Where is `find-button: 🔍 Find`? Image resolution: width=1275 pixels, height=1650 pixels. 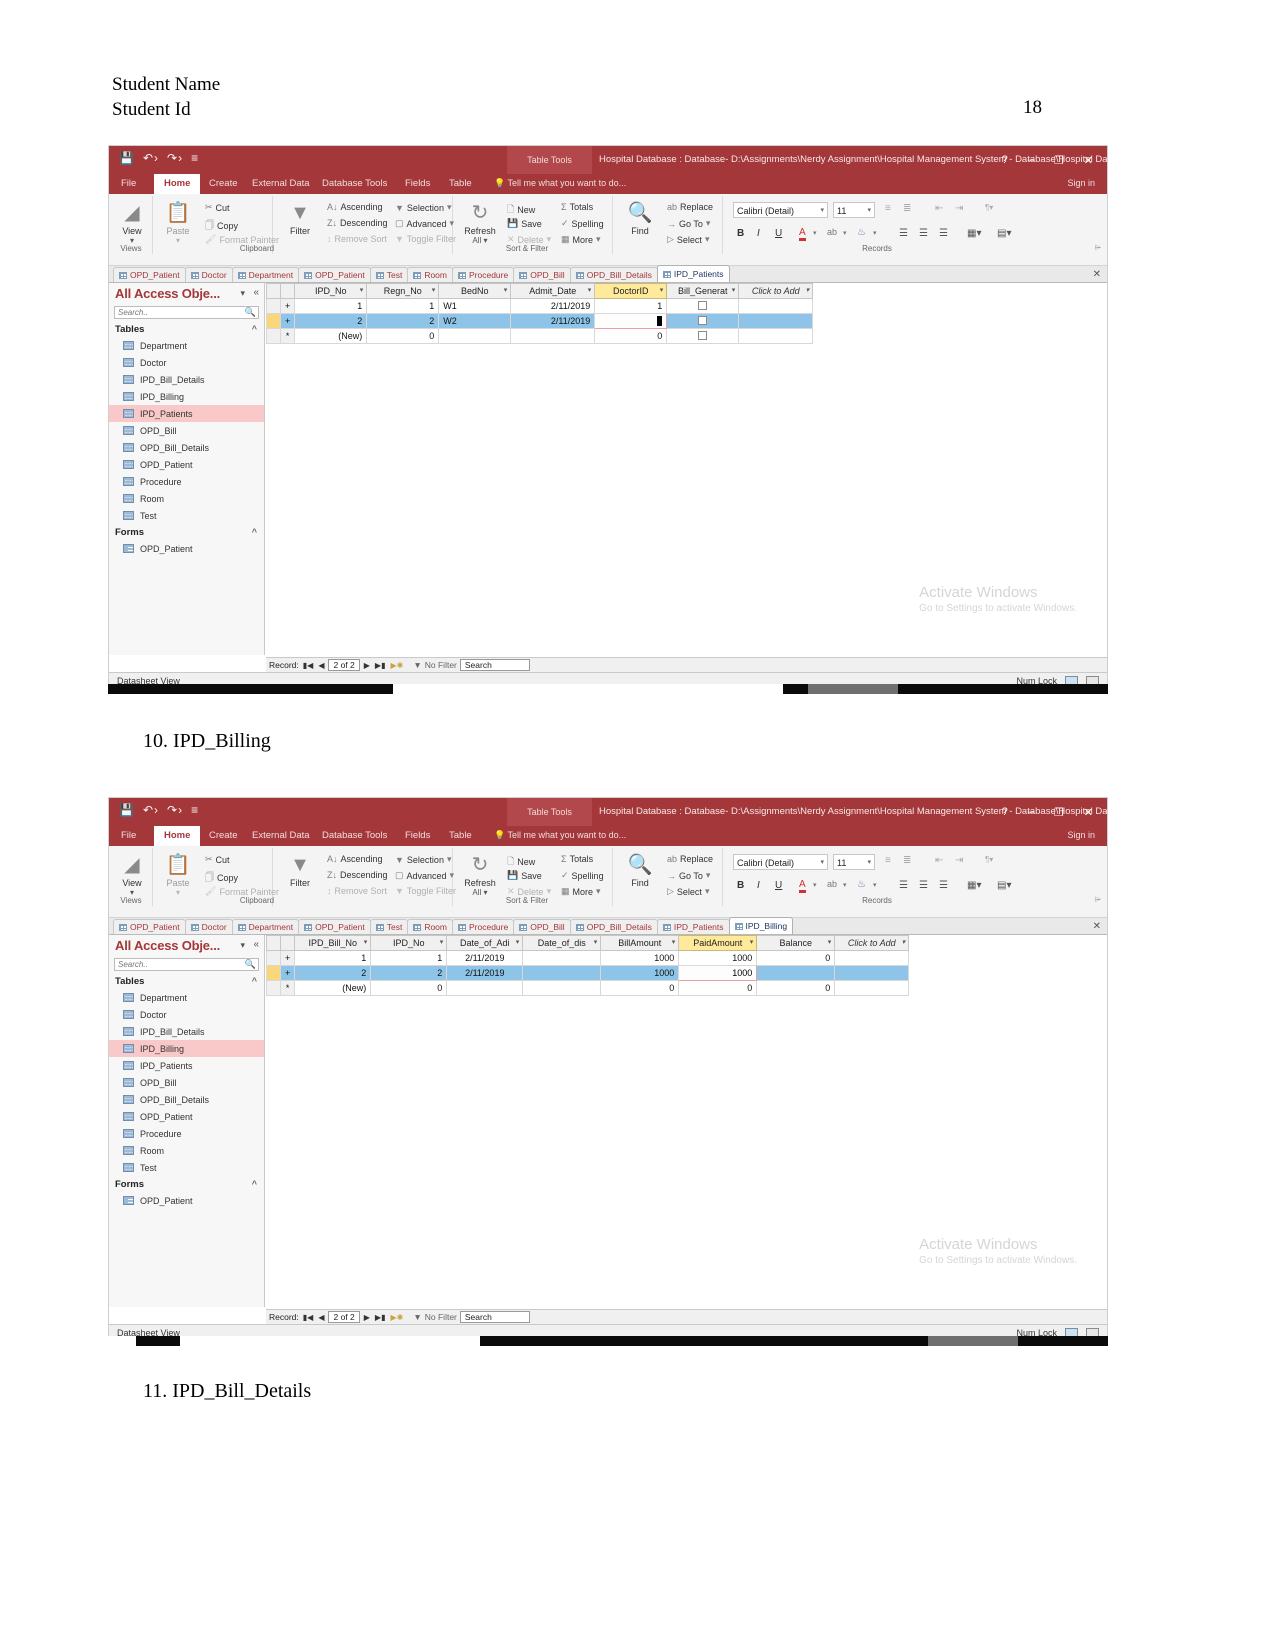
find-button: 🔍 Find is located at coordinates (640, 218).